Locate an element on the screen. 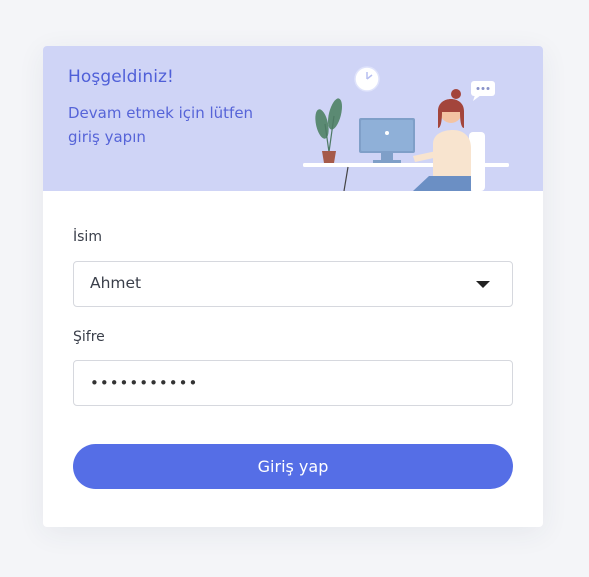  password-field: ••••••••••• is located at coordinates (293, 383).